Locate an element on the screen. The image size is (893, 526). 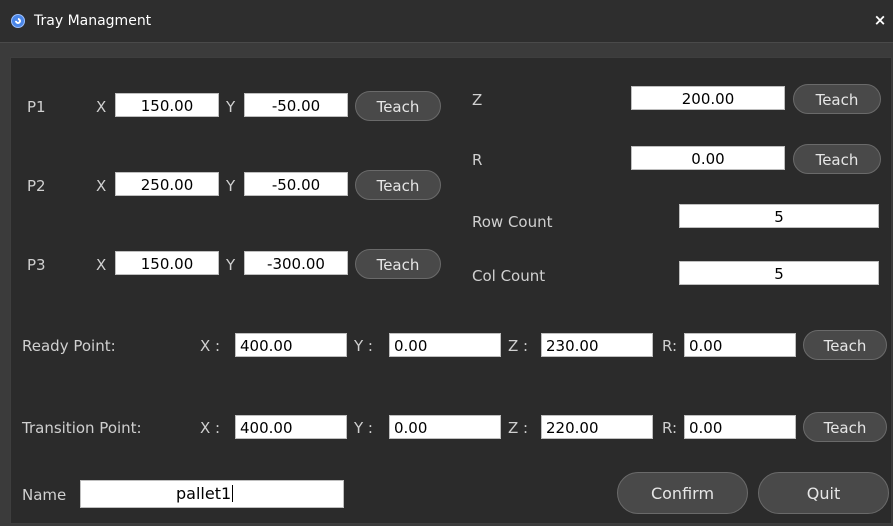
p3-x-field: 150.00 is located at coordinates (167, 263).